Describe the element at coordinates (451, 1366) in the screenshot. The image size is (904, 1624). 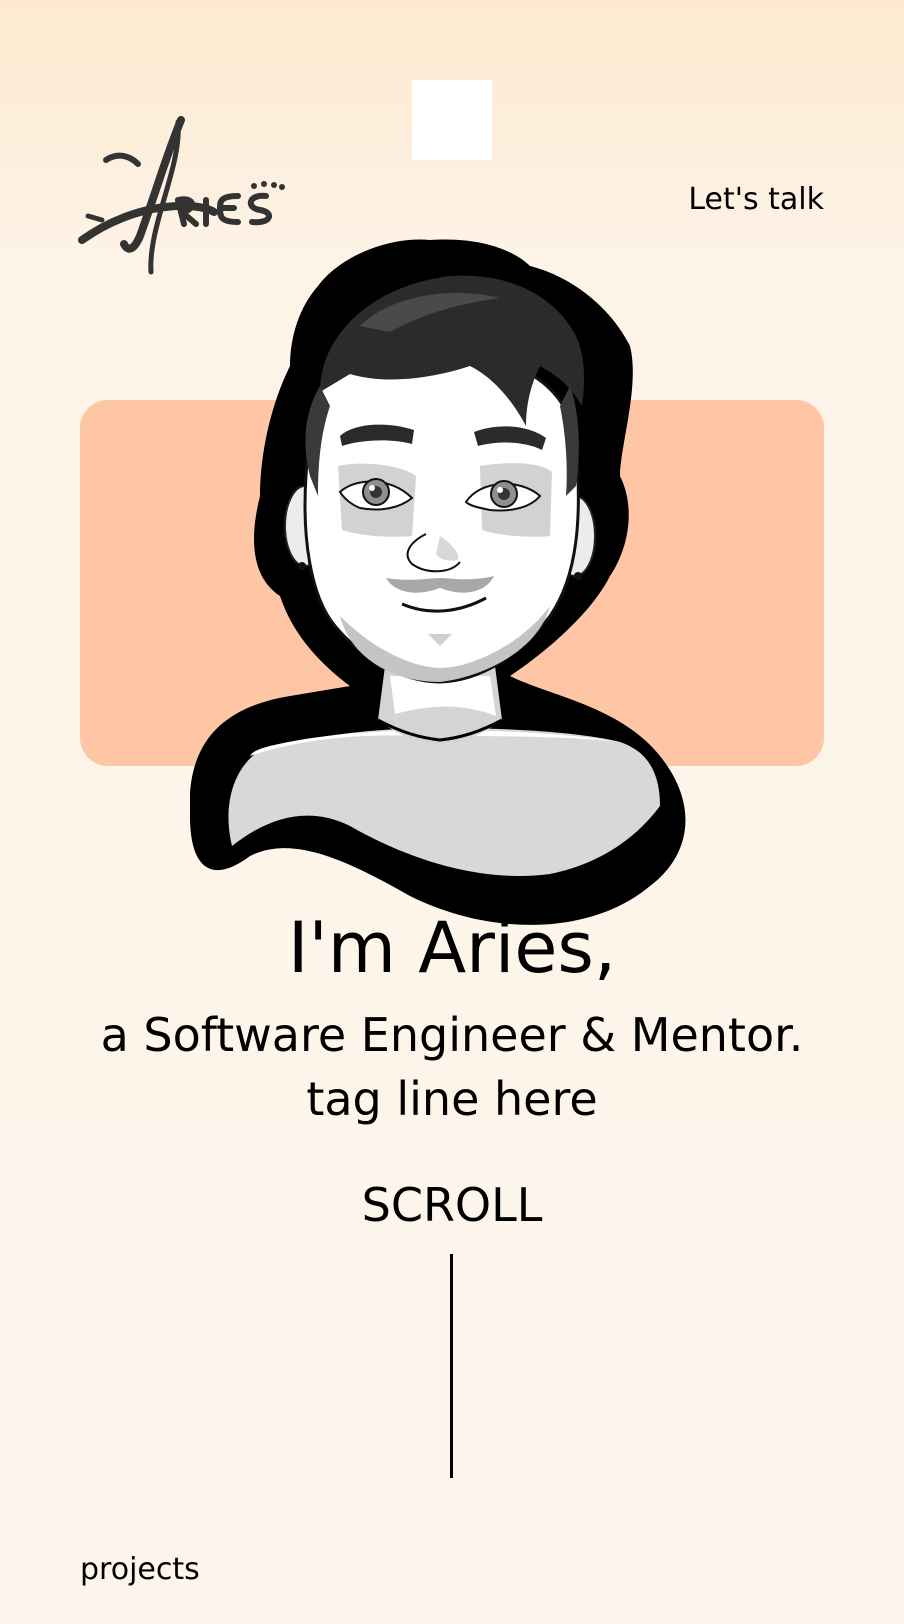
I see `scroll-indicator-line` at that location.